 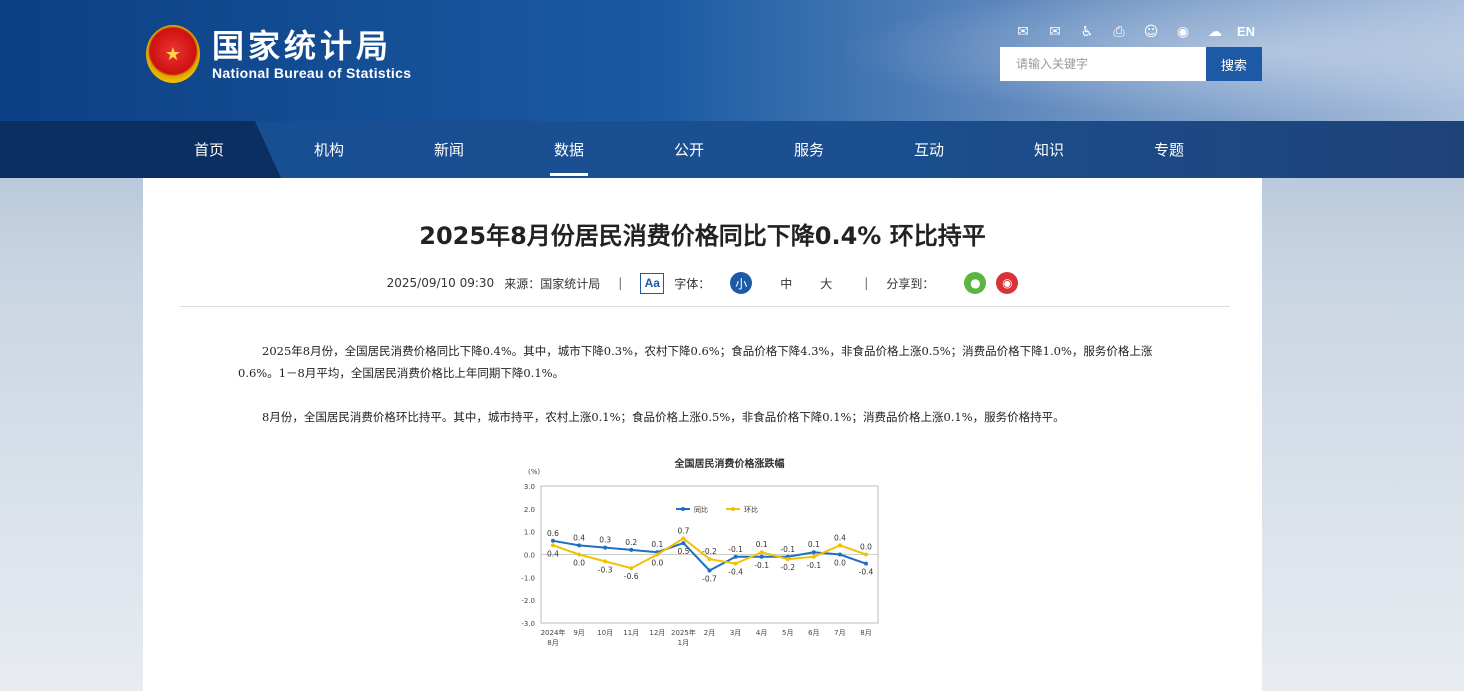 What do you see at coordinates (1134, 32) in the screenshot?
I see `top-utility-bar: ✉ ✉ ♿ ⎙ ☺ ◉ ☁ EN` at bounding box center [1134, 32].